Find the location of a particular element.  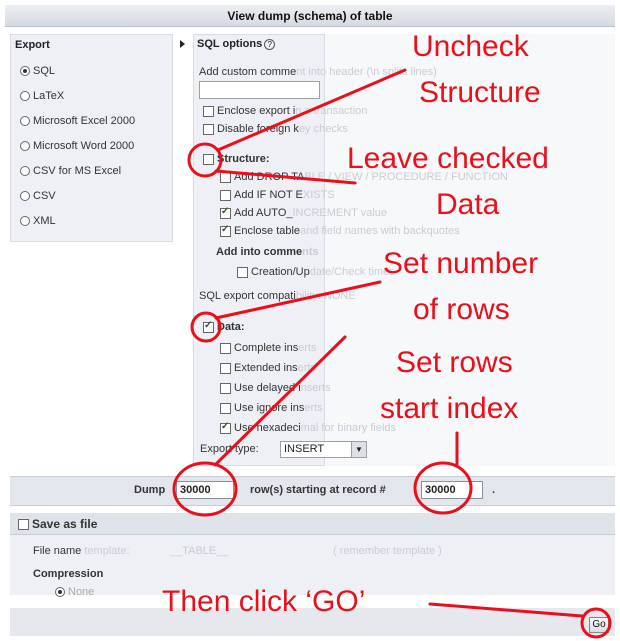

annotation-rows-line2: of rows is located at coordinates (461, 309).